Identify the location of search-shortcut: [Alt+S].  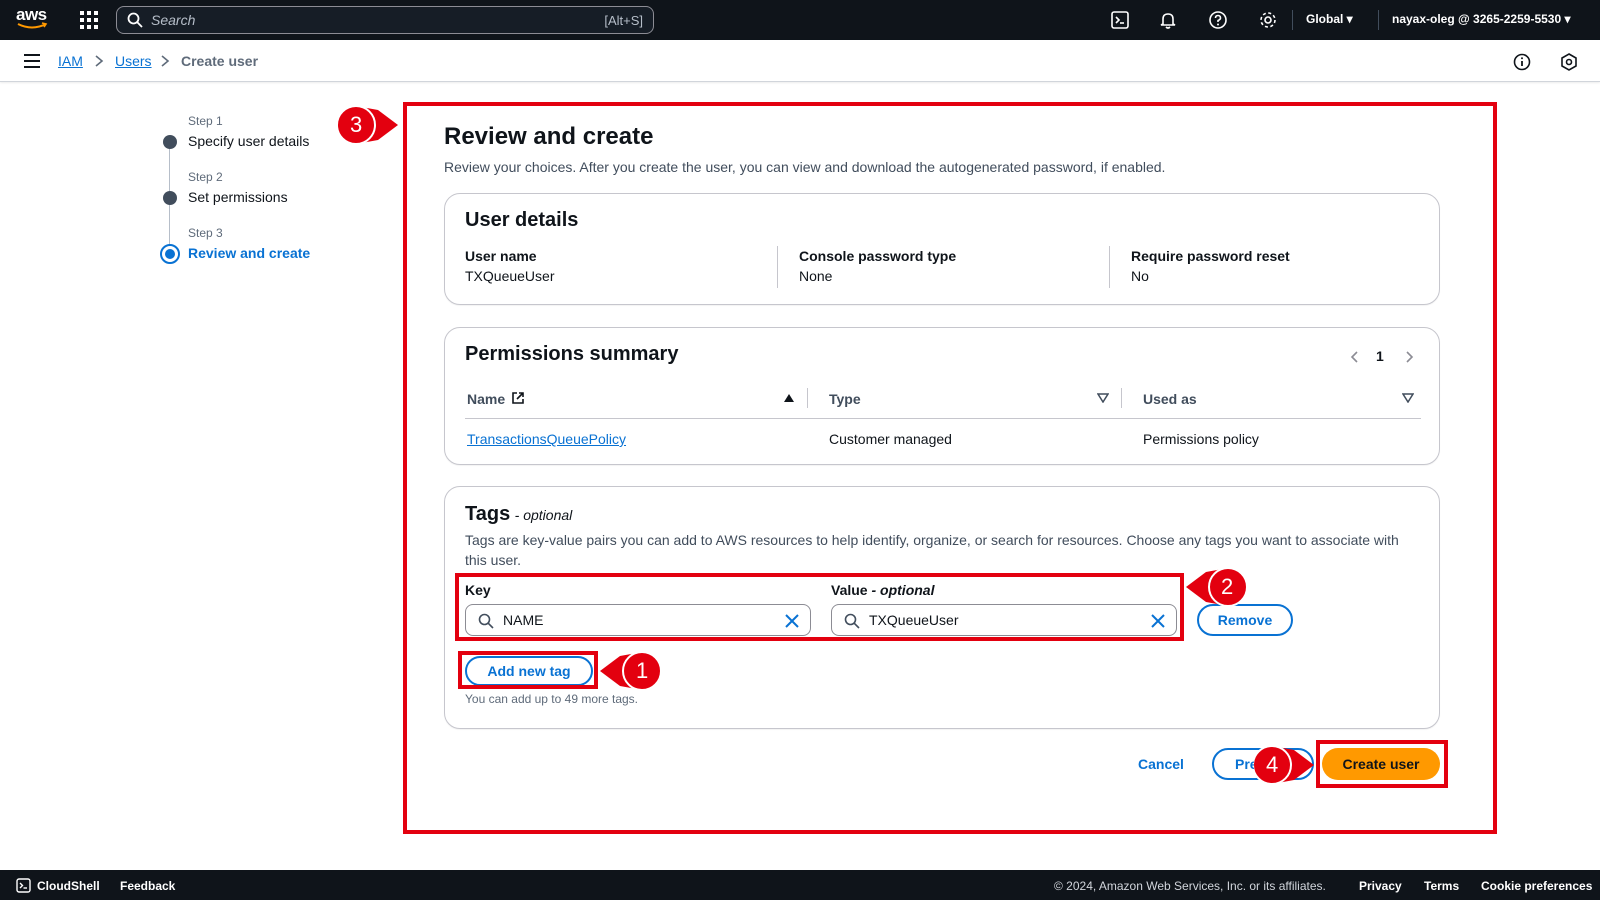
(623, 20).